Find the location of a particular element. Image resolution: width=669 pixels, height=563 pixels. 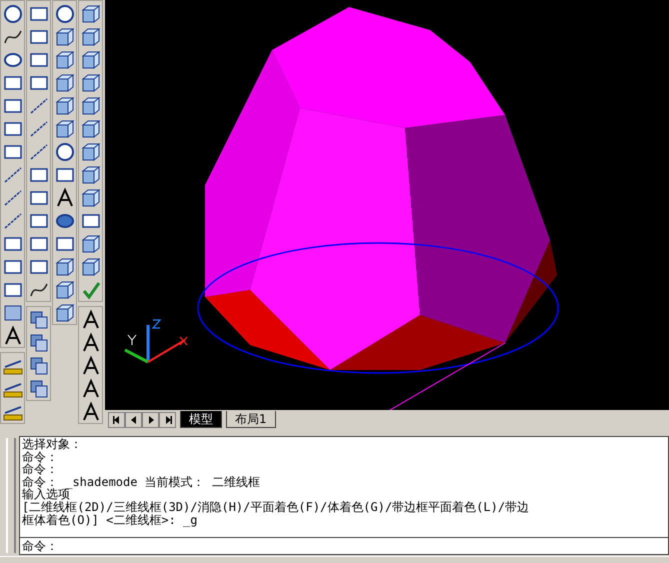

triangle-icon is located at coordinates (117, 420).